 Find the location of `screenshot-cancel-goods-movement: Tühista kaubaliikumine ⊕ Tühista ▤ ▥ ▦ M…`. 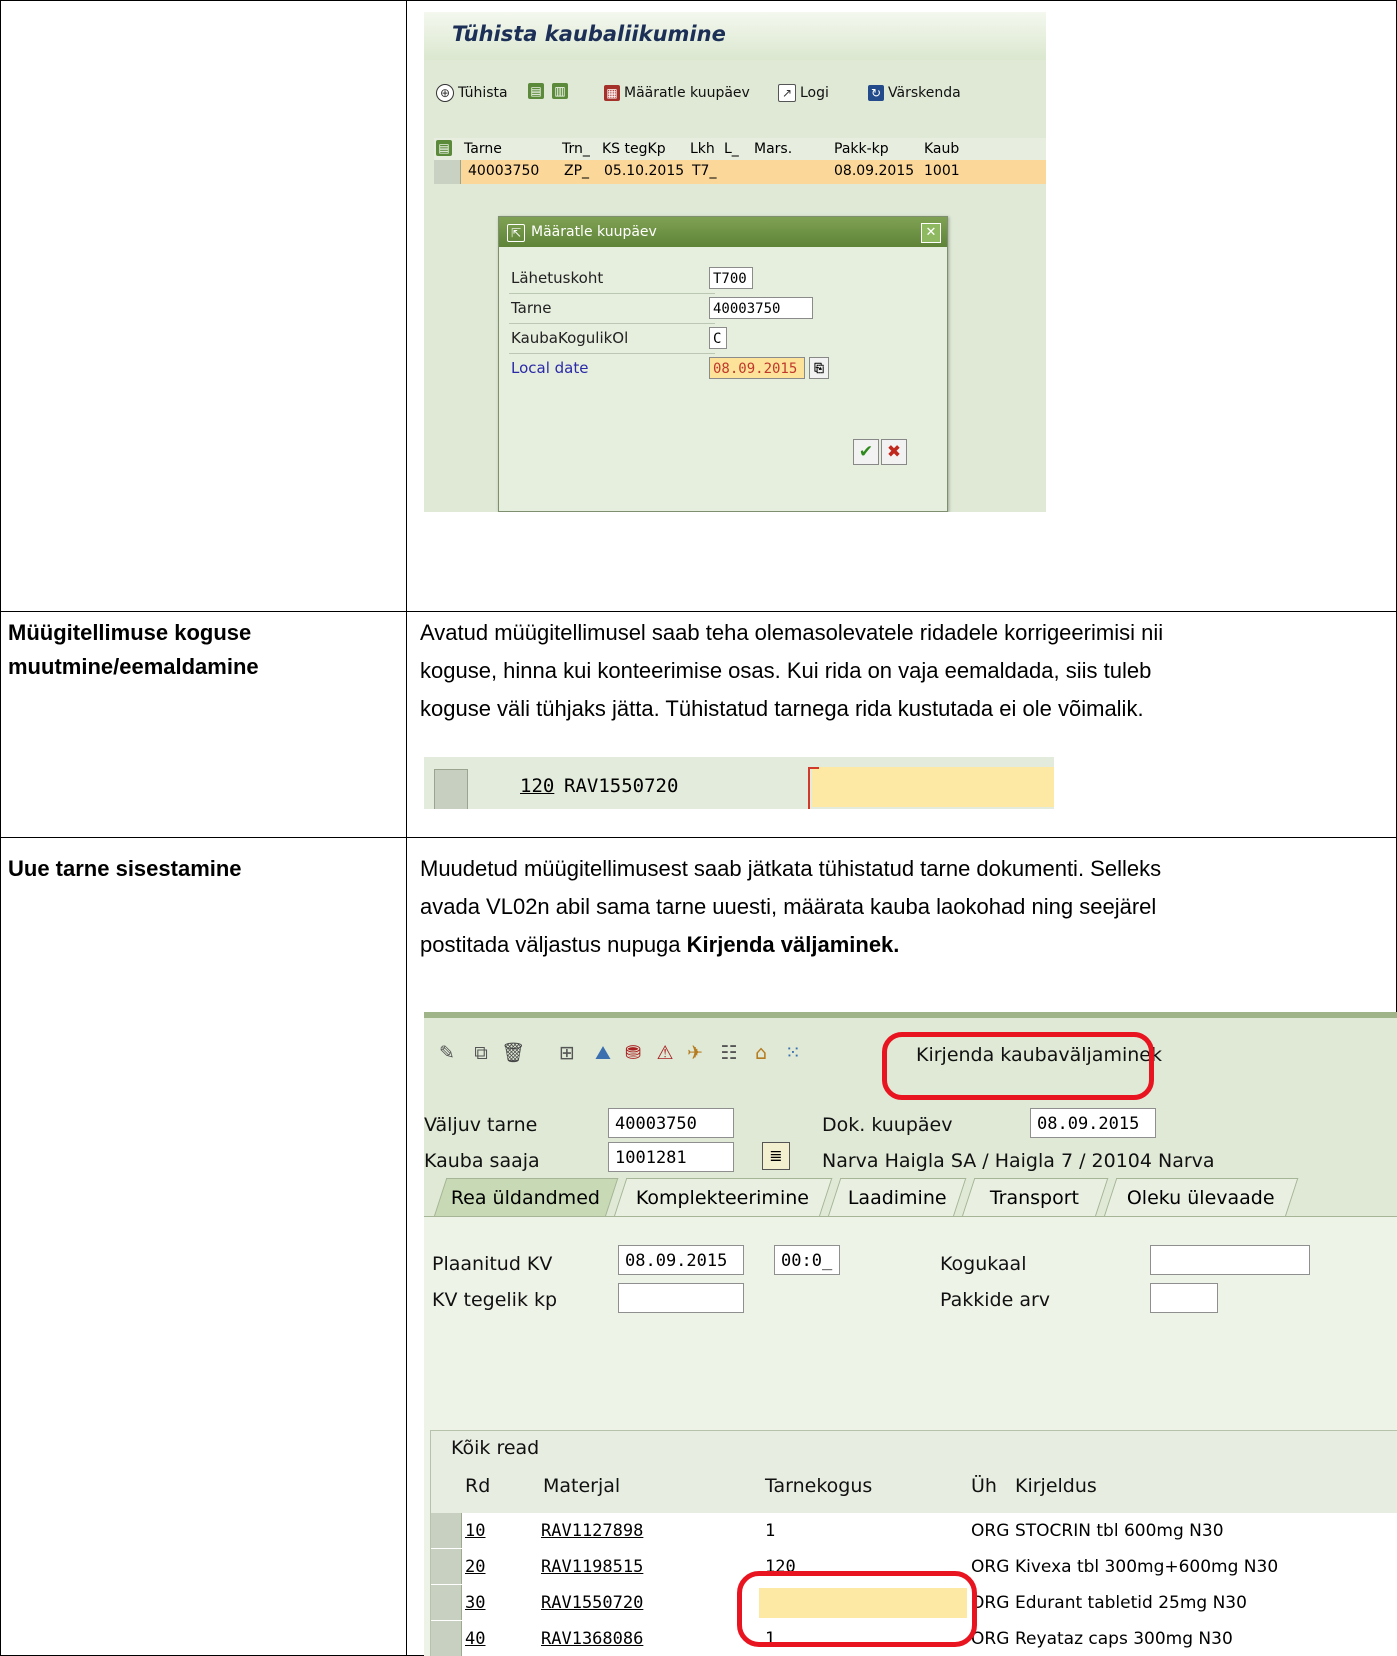

screenshot-cancel-goods-movement: Tühista kaubaliikumine ⊕ Tühista ▤ ▥ ▦ M… is located at coordinates (735, 262).